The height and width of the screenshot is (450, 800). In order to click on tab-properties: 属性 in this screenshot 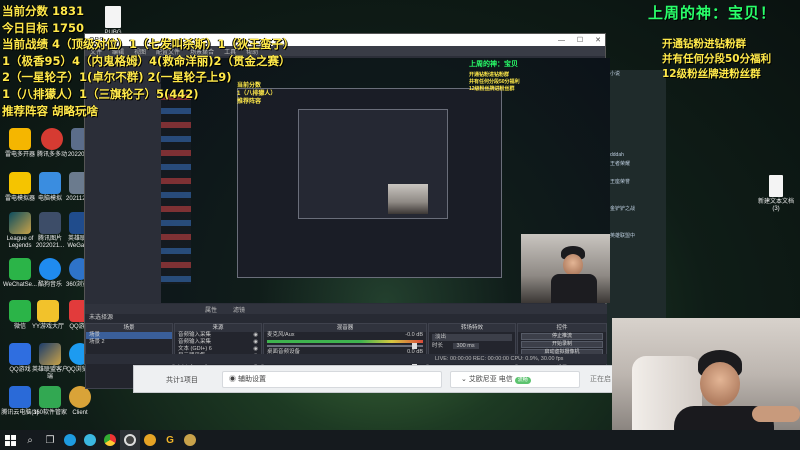, I will do `click(211, 309)`.